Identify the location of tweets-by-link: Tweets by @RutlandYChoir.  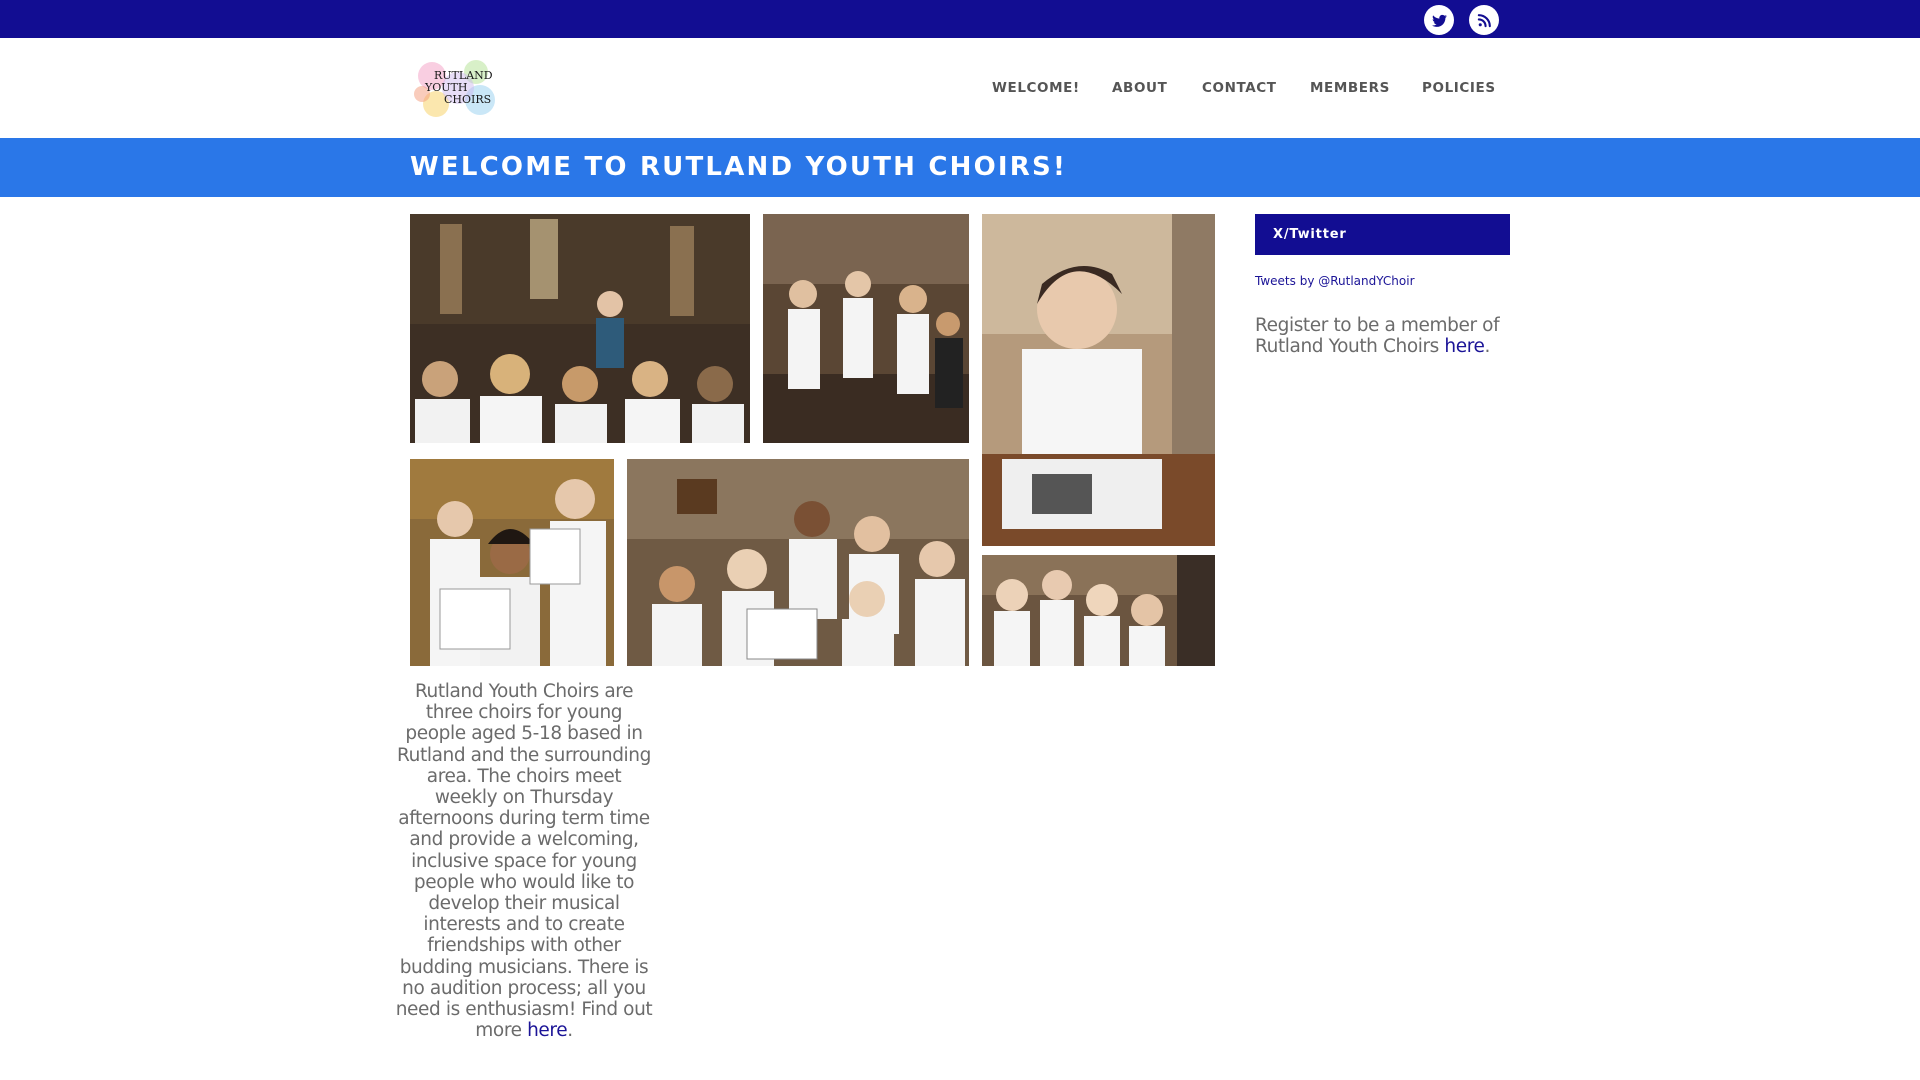
(1335, 281).